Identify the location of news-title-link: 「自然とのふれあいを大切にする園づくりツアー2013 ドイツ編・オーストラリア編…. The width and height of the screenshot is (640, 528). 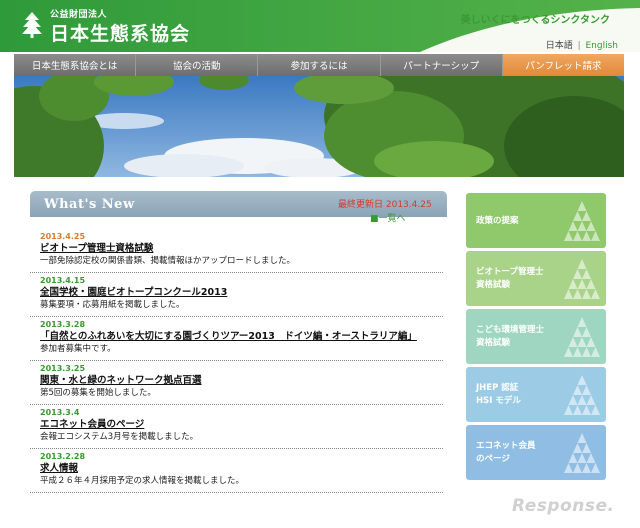
(241, 336).